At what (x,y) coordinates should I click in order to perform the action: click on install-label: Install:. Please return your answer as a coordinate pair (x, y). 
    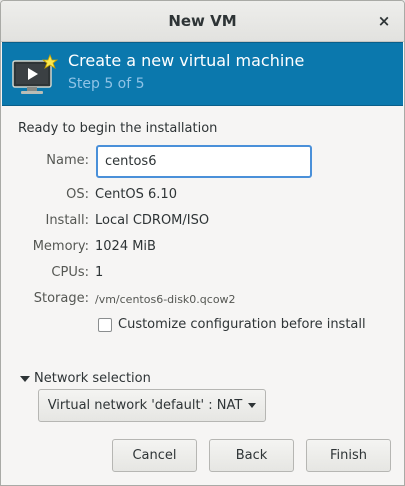
    Looking at the image, I should click on (67, 220).